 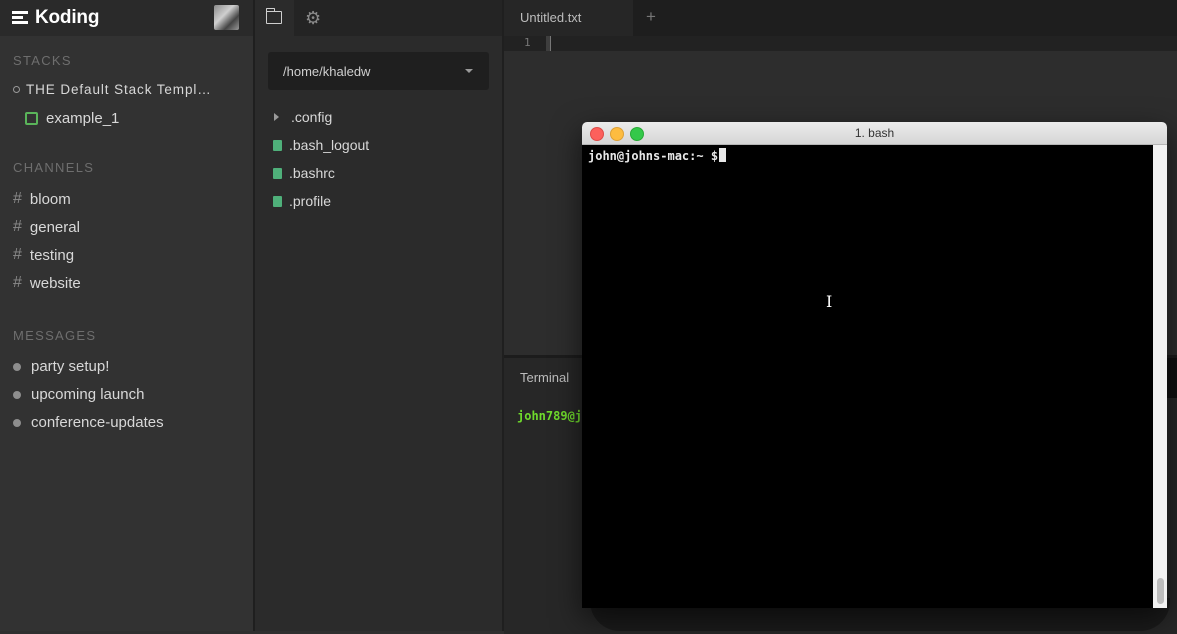 I want to click on channel-label: testing, so click(x=52, y=255).